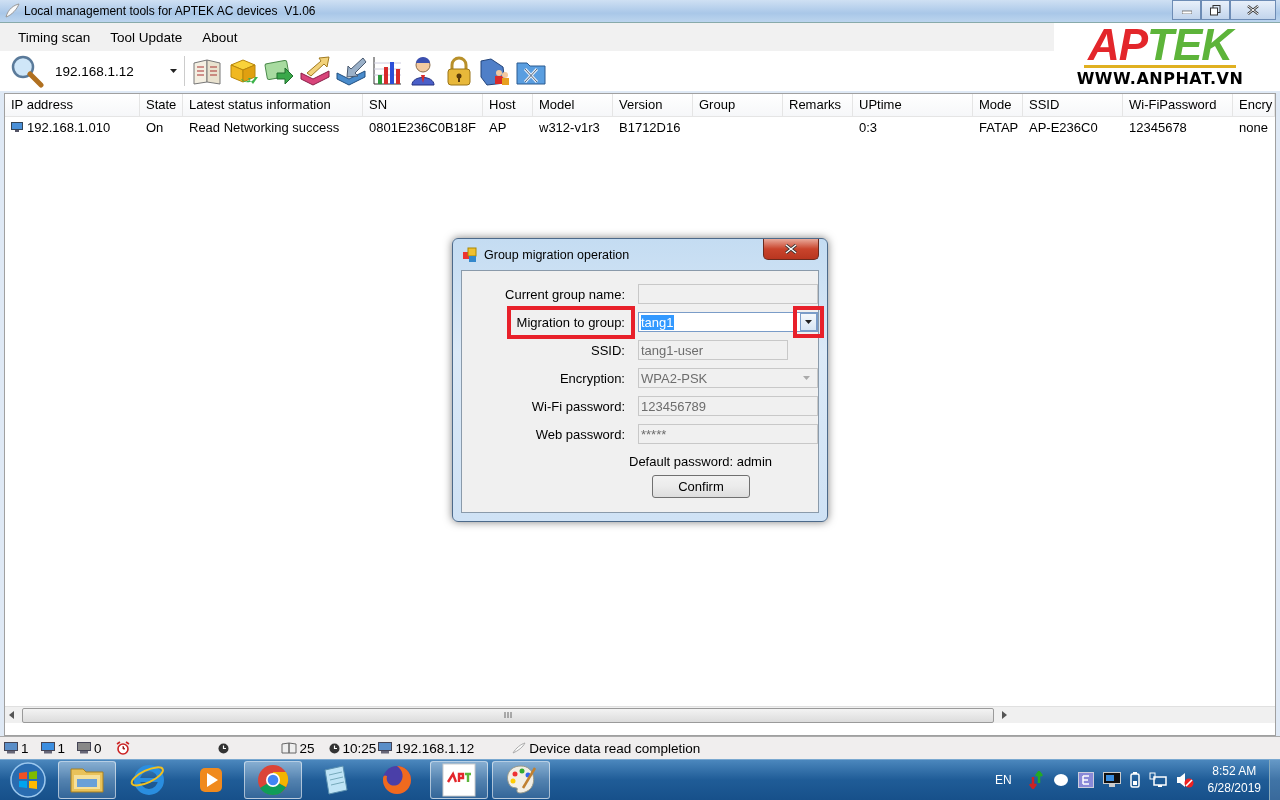 This screenshot has height=800, width=1280. Describe the element at coordinates (495, 71) in the screenshot. I see `folder-people-icon` at that location.